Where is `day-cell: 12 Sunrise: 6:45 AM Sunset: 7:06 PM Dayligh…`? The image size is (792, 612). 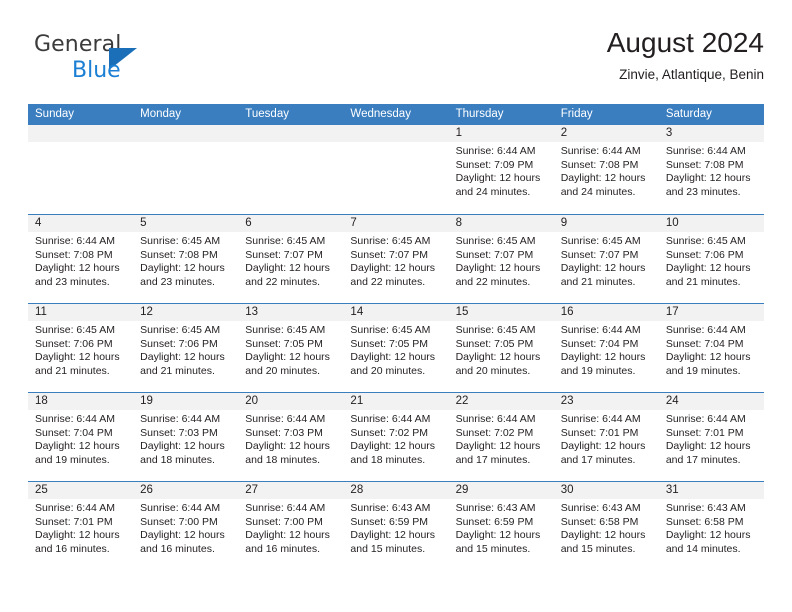 day-cell: 12 Sunrise: 6:45 AM Sunset: 7:06 PM Dayligh… is located at coordinates (186, 348).